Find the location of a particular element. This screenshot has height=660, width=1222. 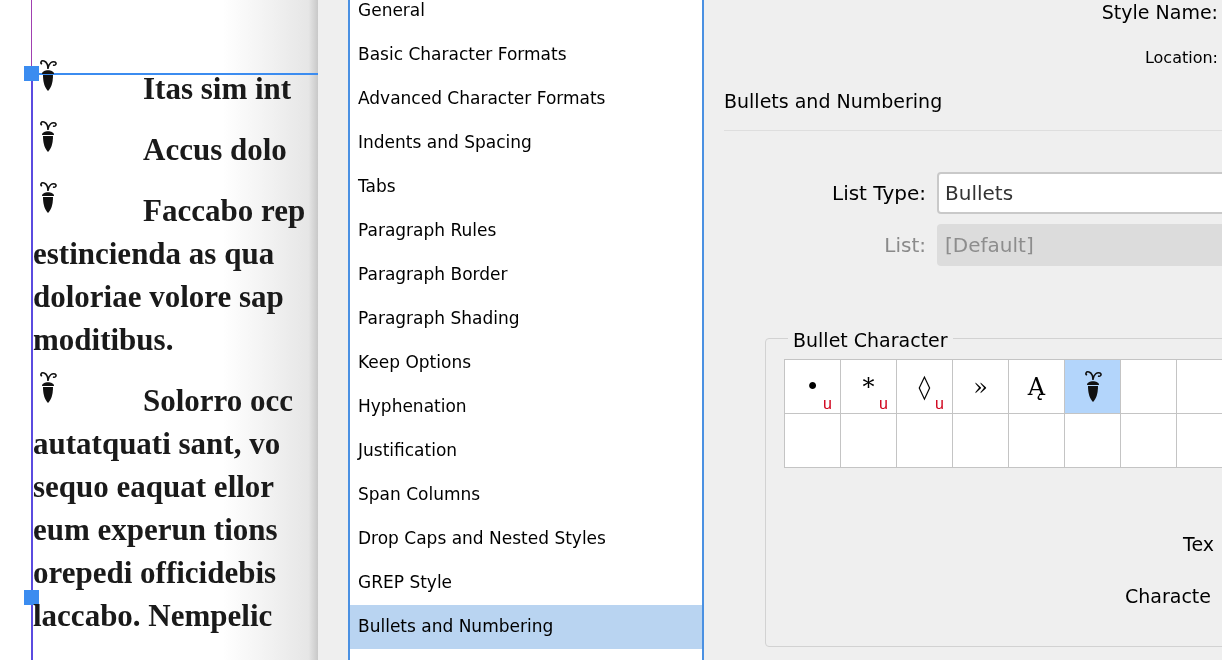

field-label: List: is located at coordinates (905, 245).